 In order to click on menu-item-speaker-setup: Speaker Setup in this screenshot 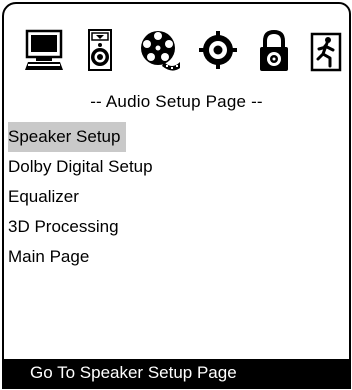, I will do `click(176, 137)`.